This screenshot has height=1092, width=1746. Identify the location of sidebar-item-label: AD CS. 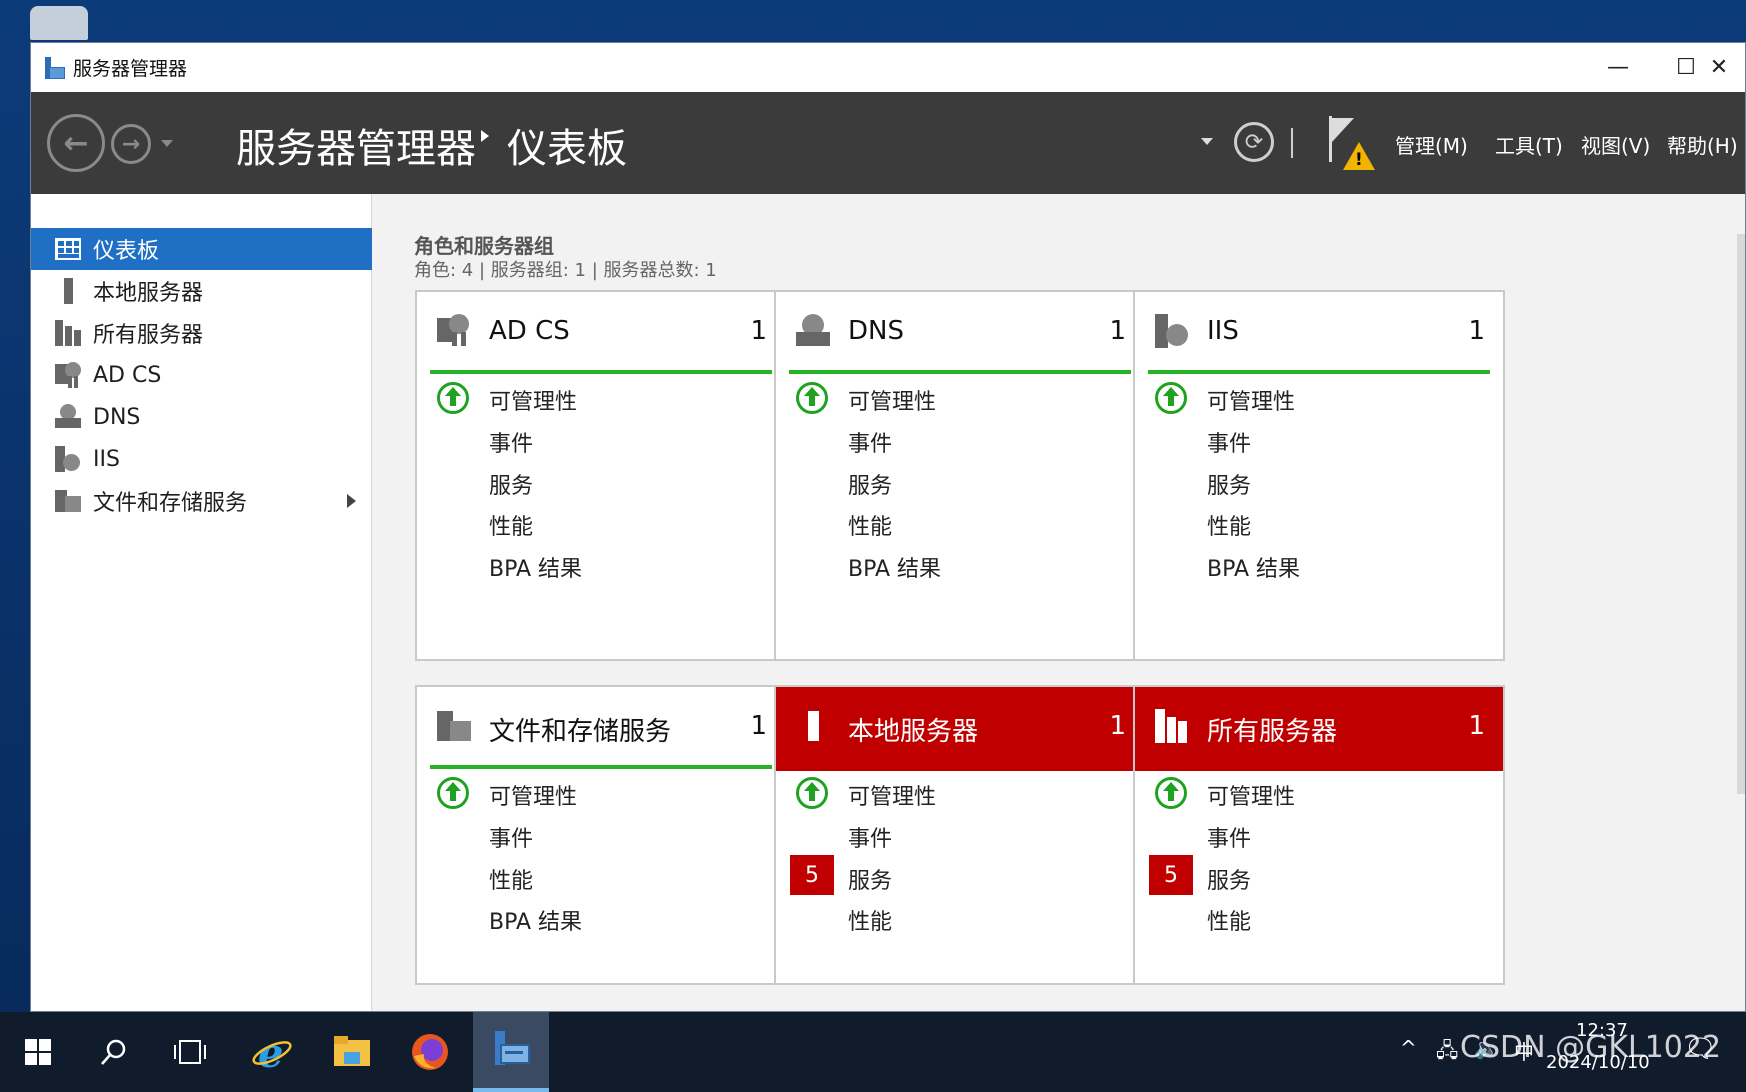
(127, 375).